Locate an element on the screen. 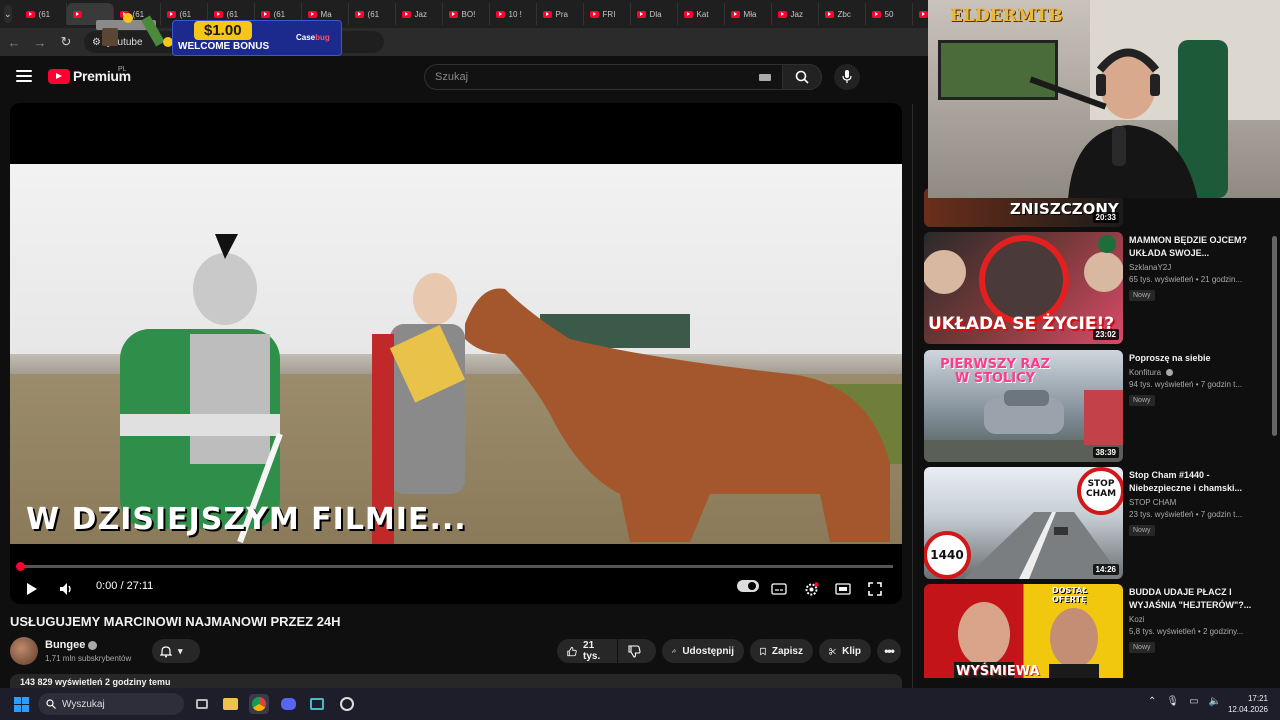 This screenshot has width=1280, height=720. thumbs-up-icon is located at coordinates (572, 651).